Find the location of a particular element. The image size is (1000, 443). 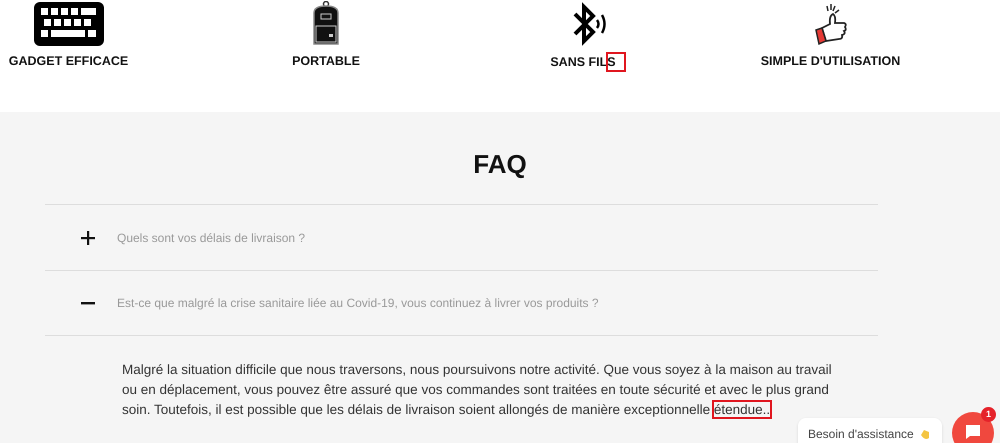

plus-icon is located at coordinates (88, 237).